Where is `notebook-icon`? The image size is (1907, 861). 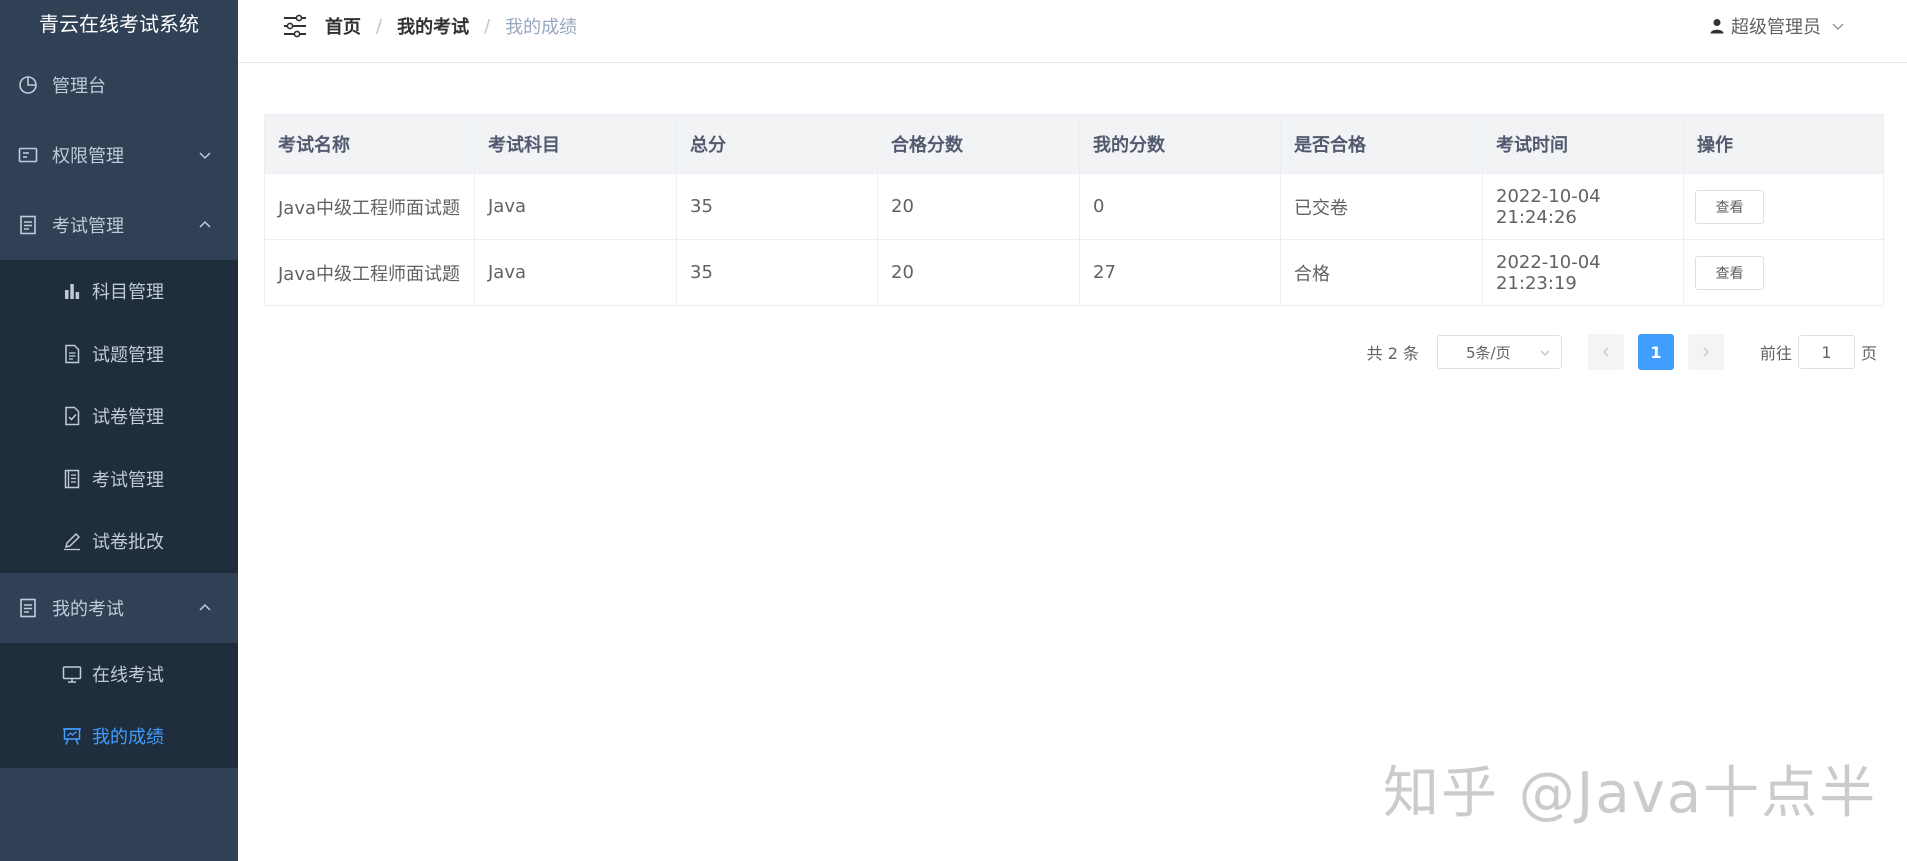 notebook-icon is located at coordinates (72, 479).